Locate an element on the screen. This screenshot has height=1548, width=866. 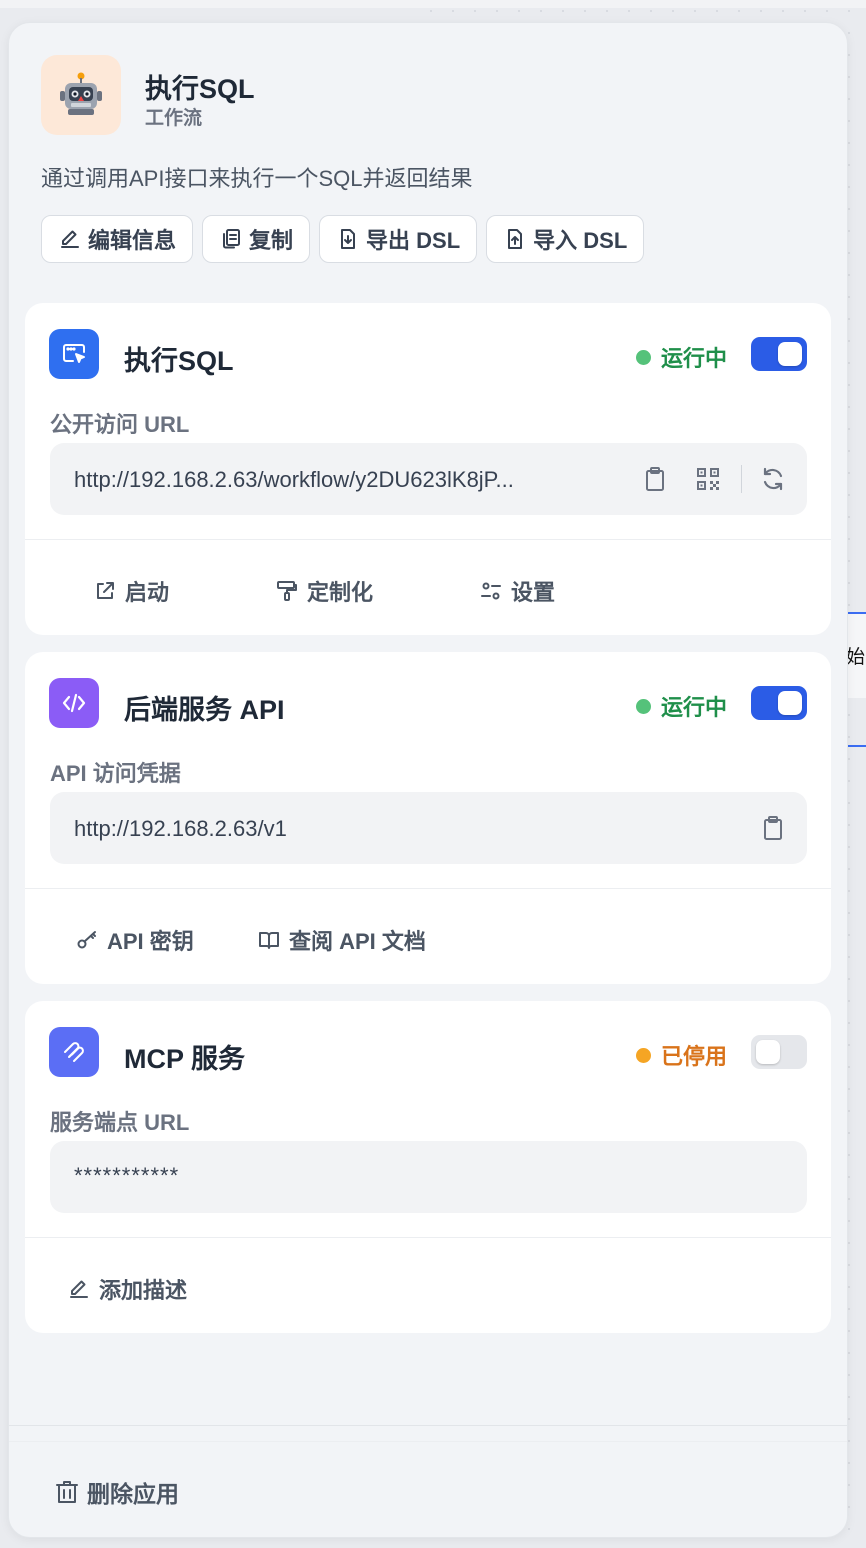
webapp-card-divider is located at coordinates (428, 539).